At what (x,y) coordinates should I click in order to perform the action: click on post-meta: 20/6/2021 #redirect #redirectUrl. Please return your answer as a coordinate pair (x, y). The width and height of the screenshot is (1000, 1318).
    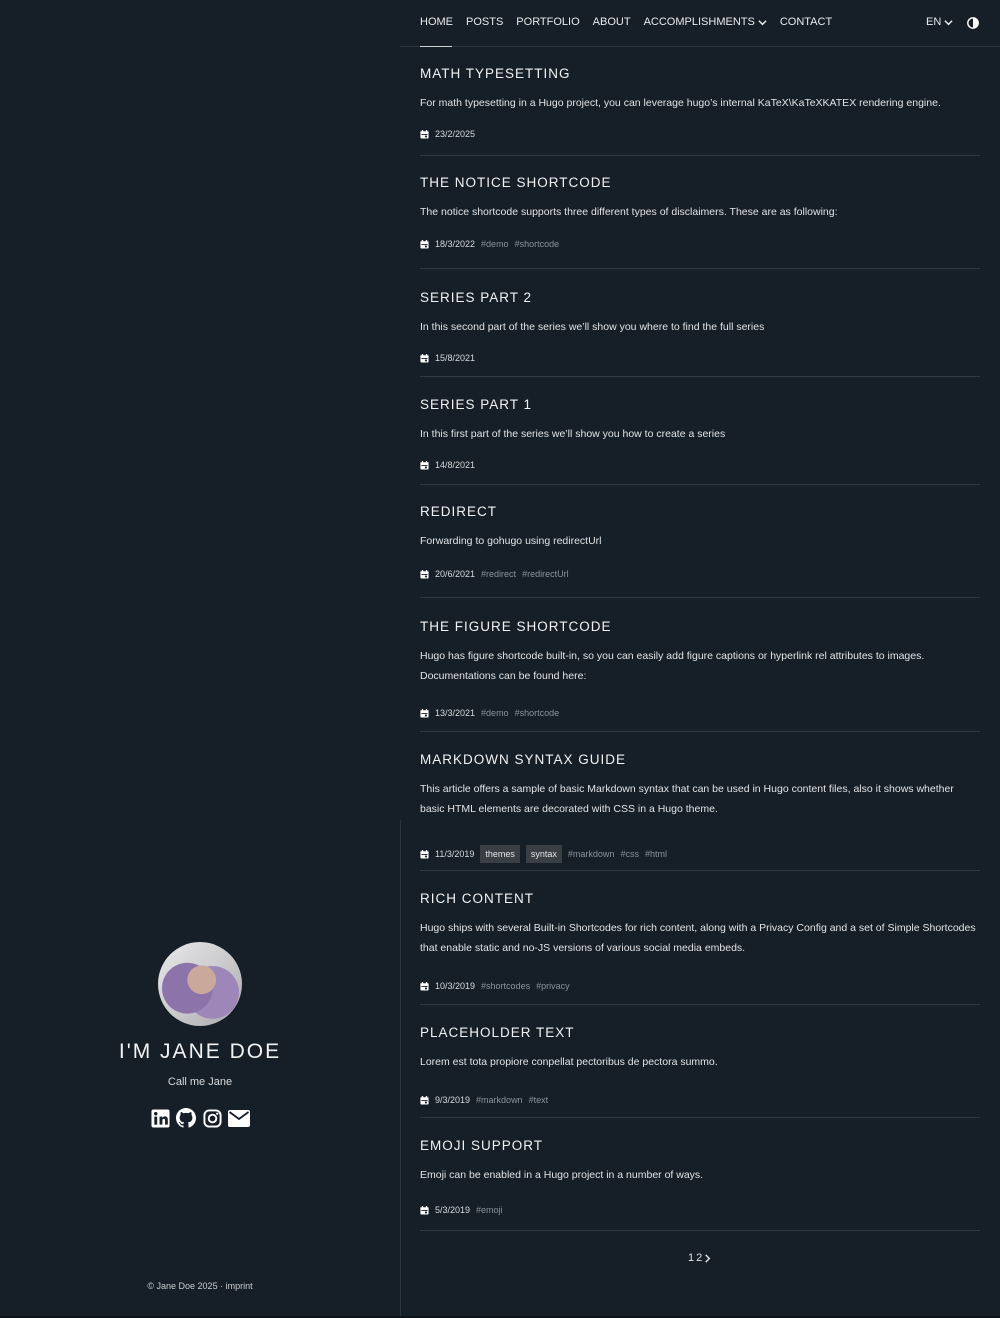
    Looking at the image, I should click on (494, 574).